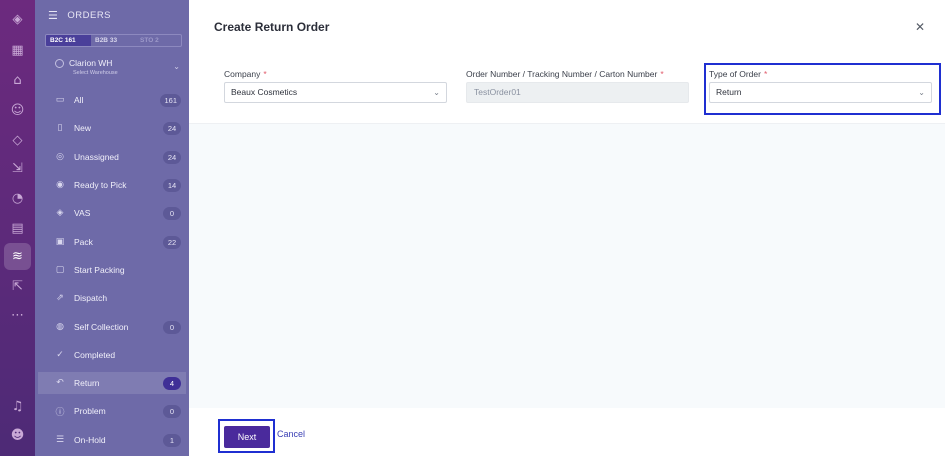 This screenshot has height=456, width=945. Describe the element at coordinates (170, 100) in the screenshot. I see `count-badge: 161` at that location.